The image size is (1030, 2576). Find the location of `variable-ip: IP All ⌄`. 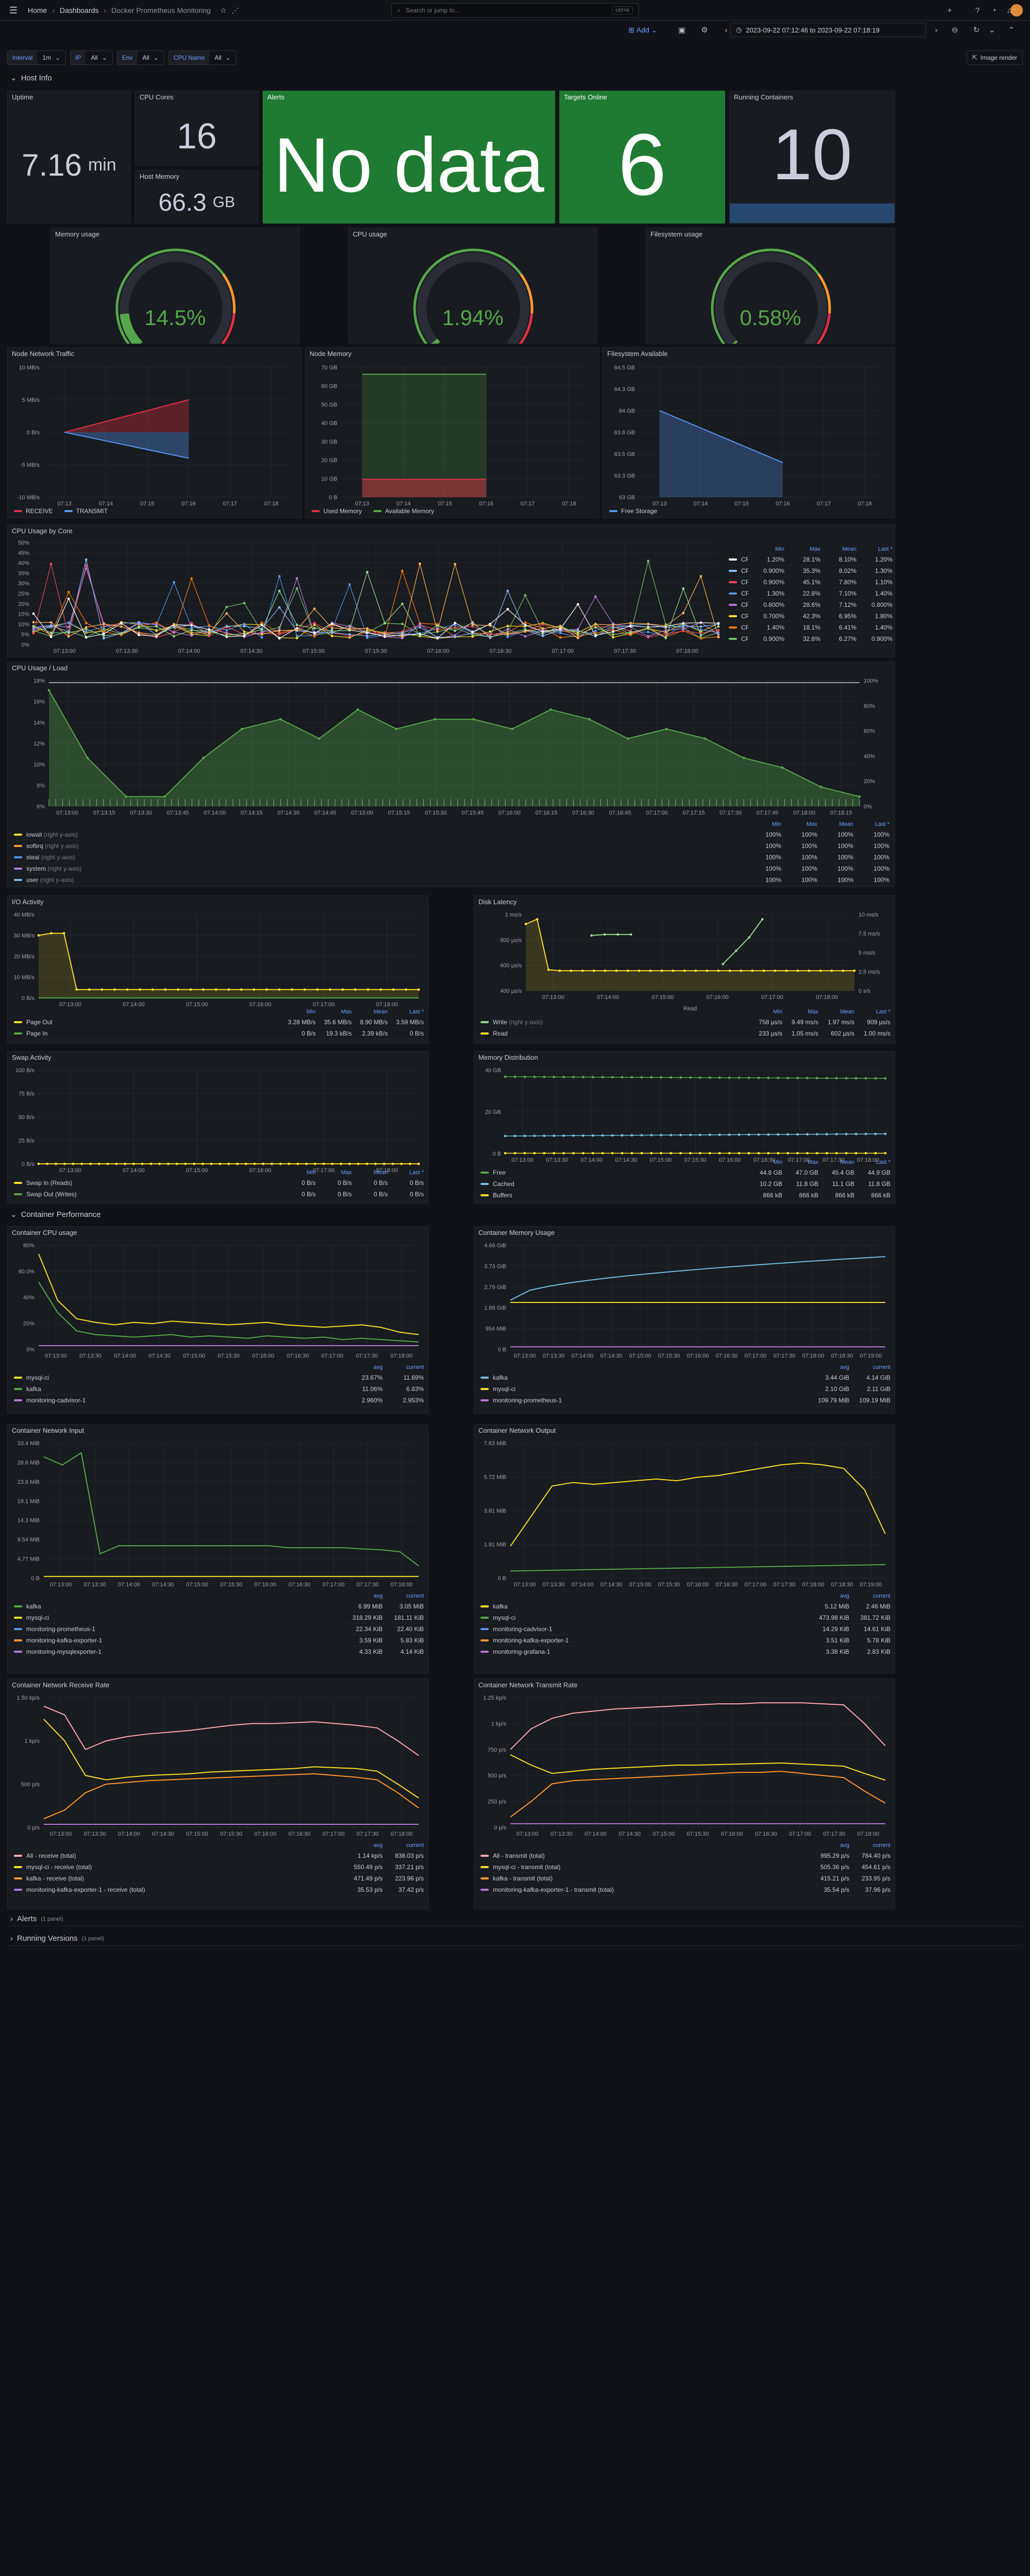

variable-ip: IP All ⌄ is located at coordinates (91, 57).